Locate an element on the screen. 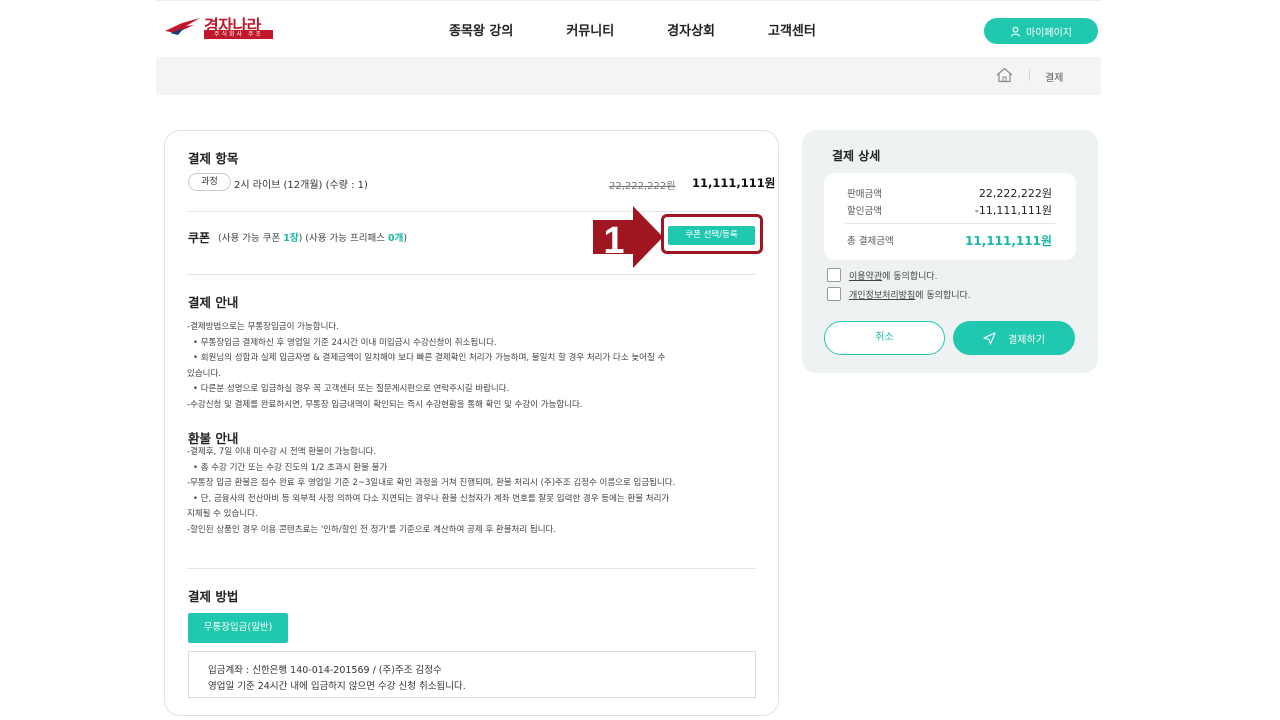  detail-title: 결제 상세 is located at coordinates (856, 156).